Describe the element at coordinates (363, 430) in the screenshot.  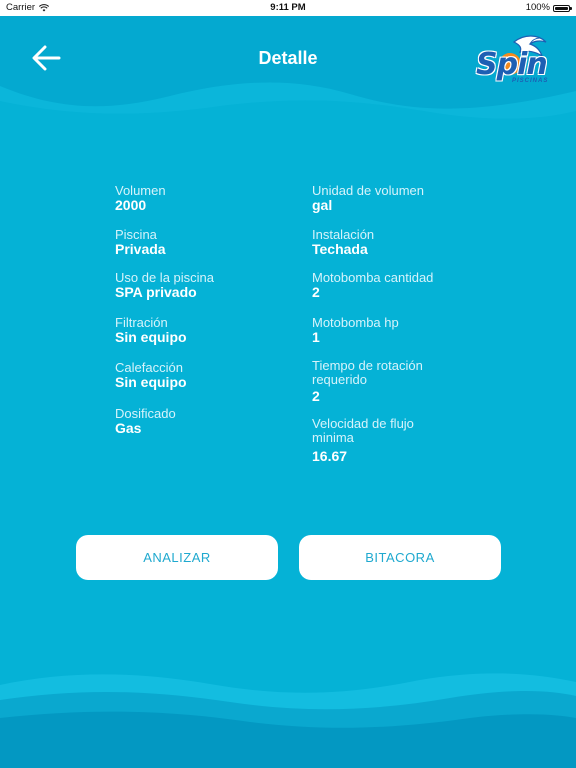
I see `field-label: Velocidad de flujo minima` at that location.